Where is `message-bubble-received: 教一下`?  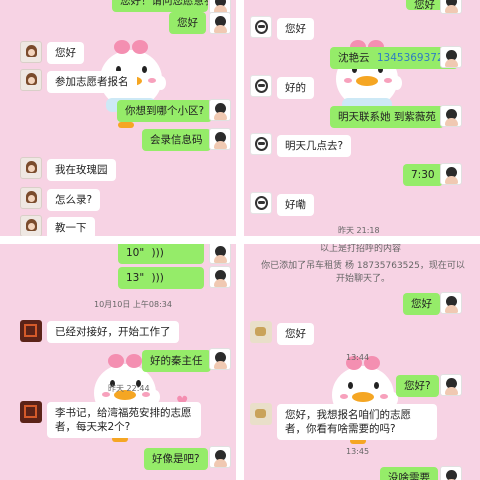 message-bubble-received: 教一下 is located at coordinates (71, 226).